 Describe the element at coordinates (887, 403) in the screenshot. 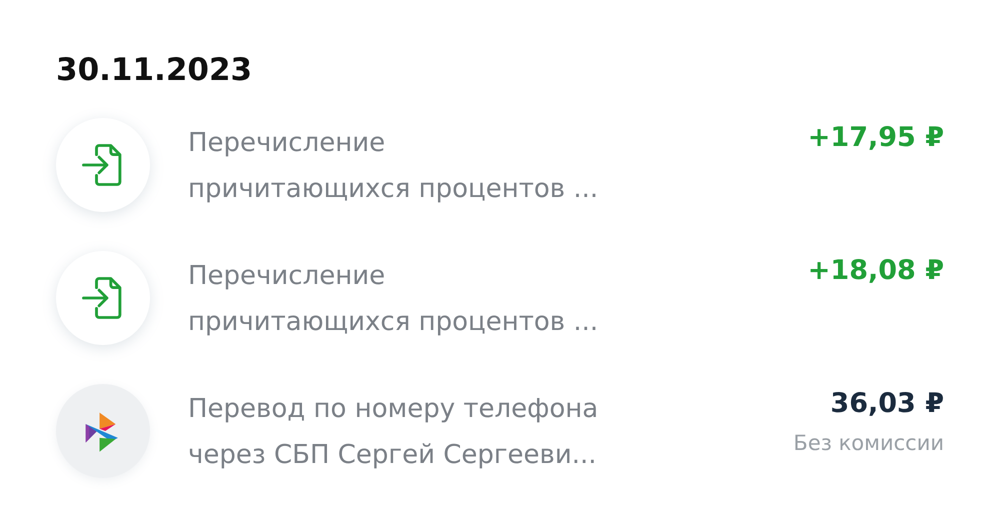

I see `operation-amount: 36,03 ₽` at that location.